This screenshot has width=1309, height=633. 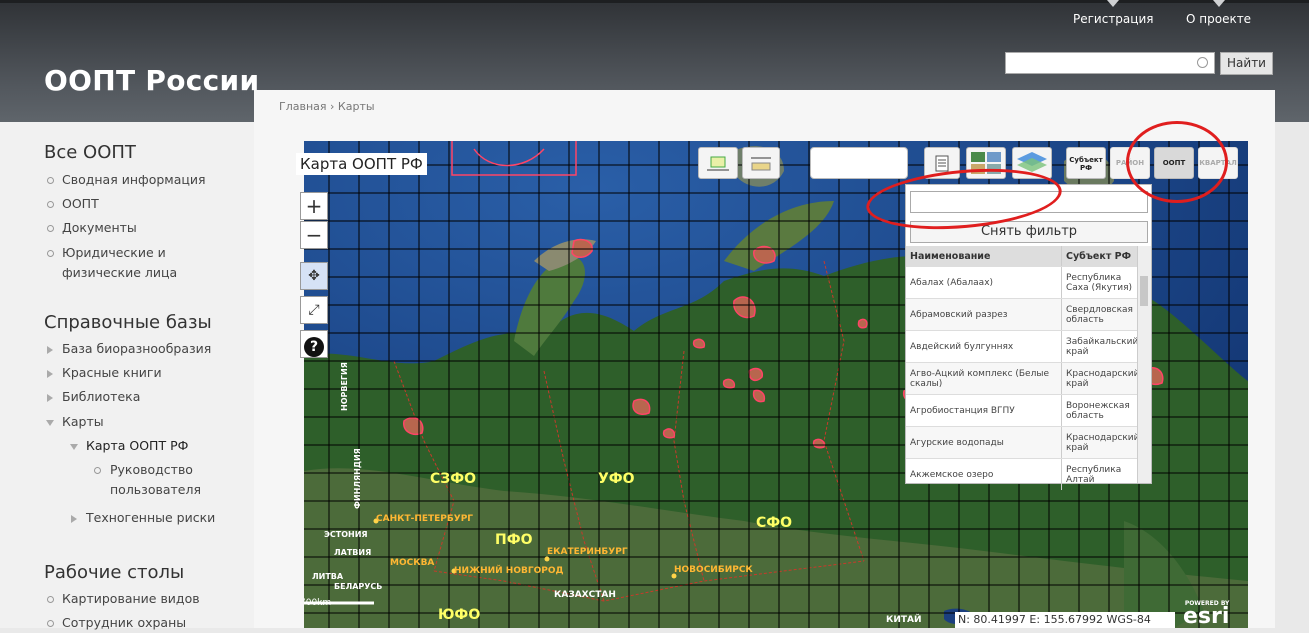 I want to click on search-clear-icon, so click(x=1202, y=62).